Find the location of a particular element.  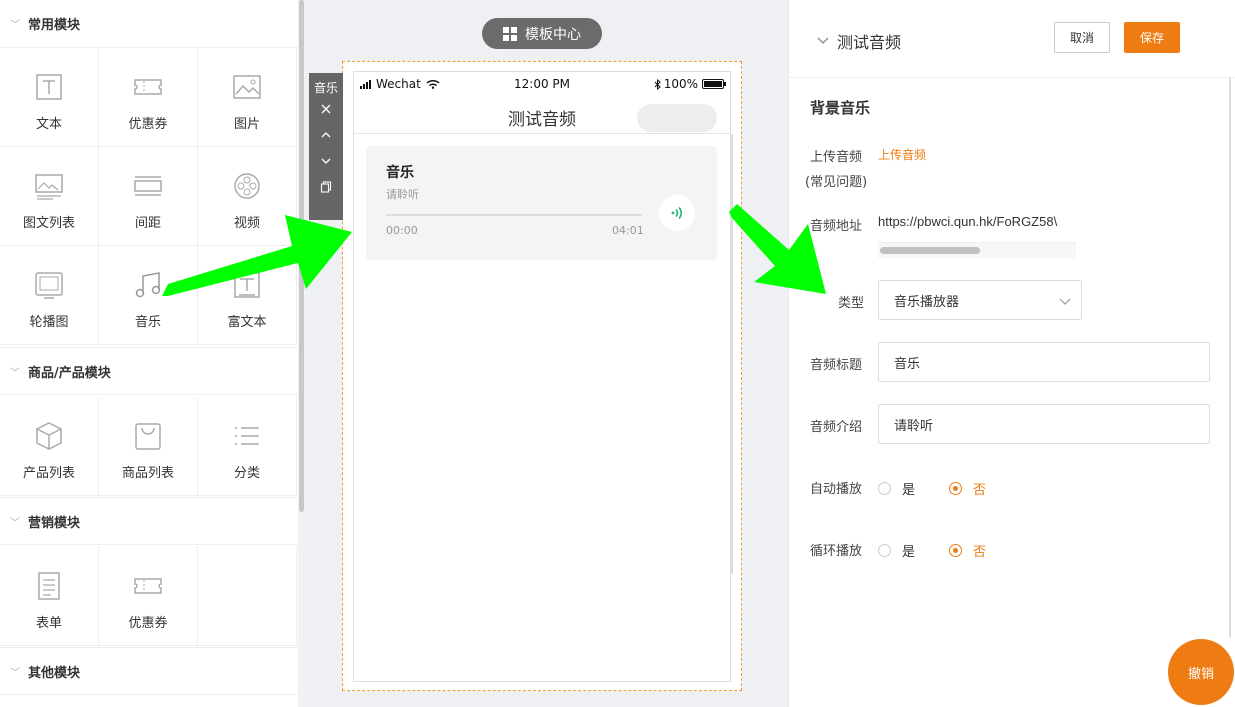

module-spacing: 间距 is located at coordinates (148, 196).